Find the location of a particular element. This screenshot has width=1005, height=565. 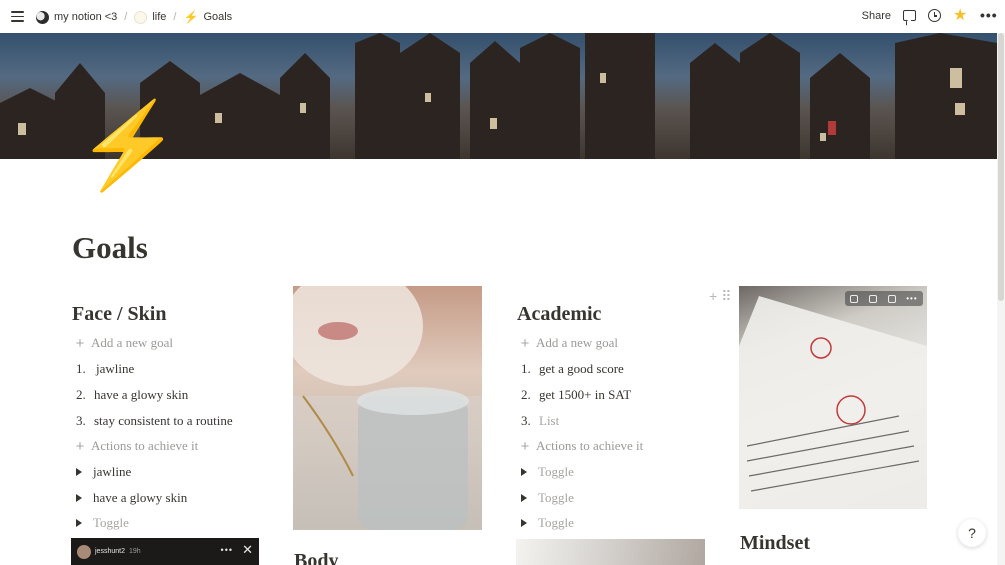

graded-paper-photo is located at coordinates (833, 397).